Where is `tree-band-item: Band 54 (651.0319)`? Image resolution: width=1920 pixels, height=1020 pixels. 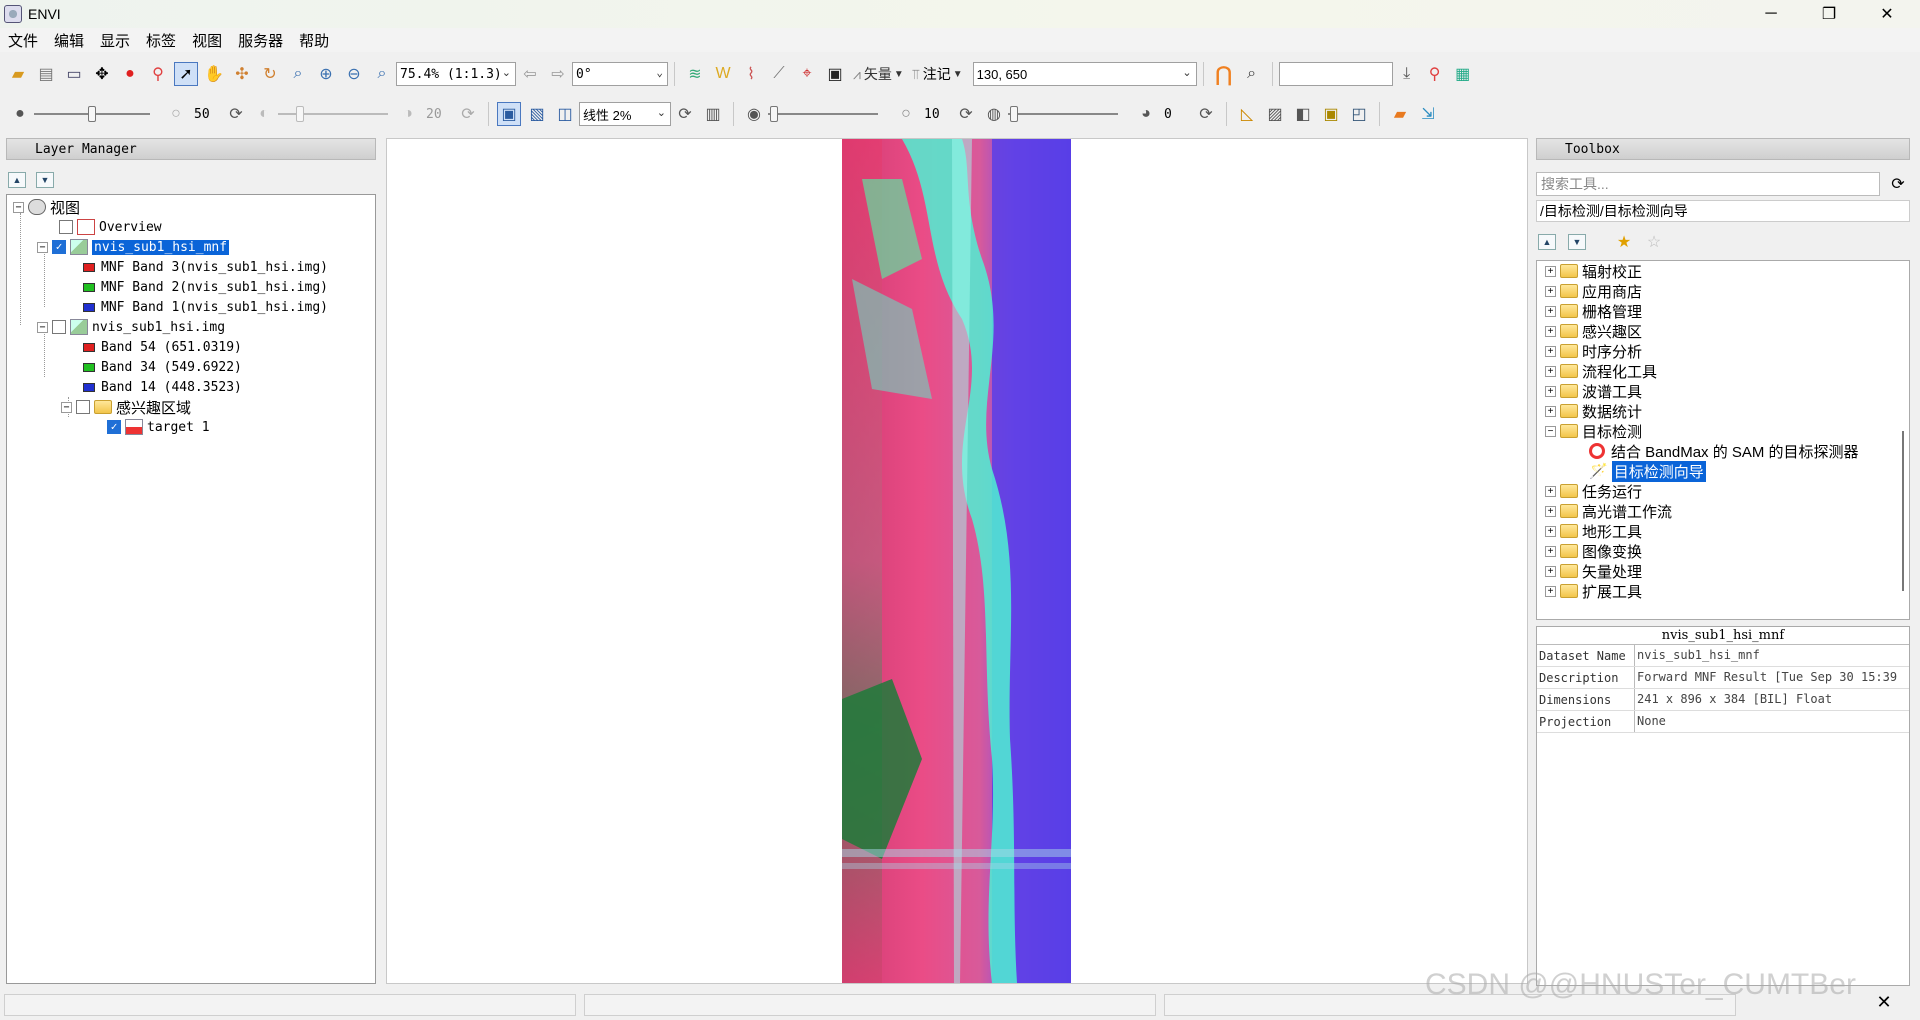 tree-band-item: Band 54 (651.0319) is located at coordinates (162, 347).